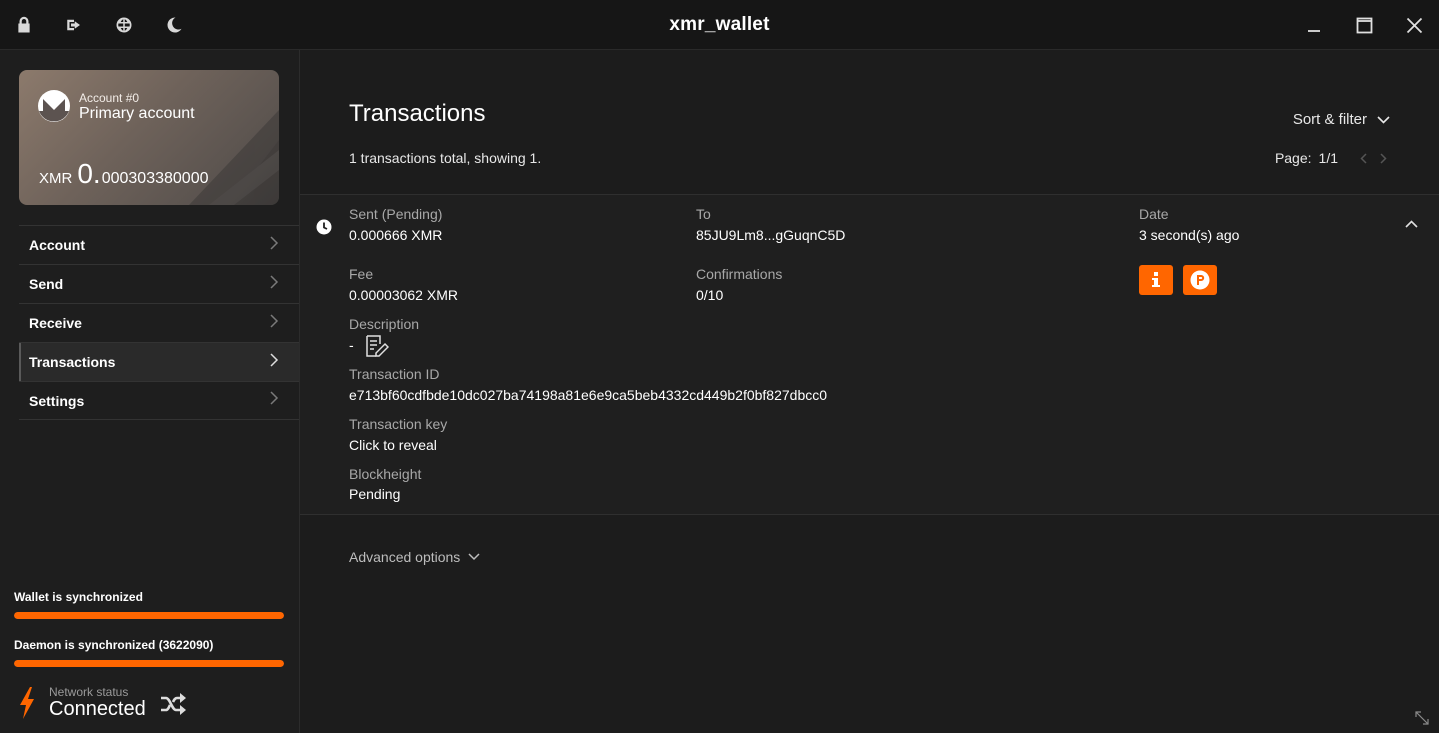 Image resolution: width=1439 pixels, height=733 pixels. Describe the element at coordinates (1314, 25) in the screenshot. I see `minimize-button` at that location.